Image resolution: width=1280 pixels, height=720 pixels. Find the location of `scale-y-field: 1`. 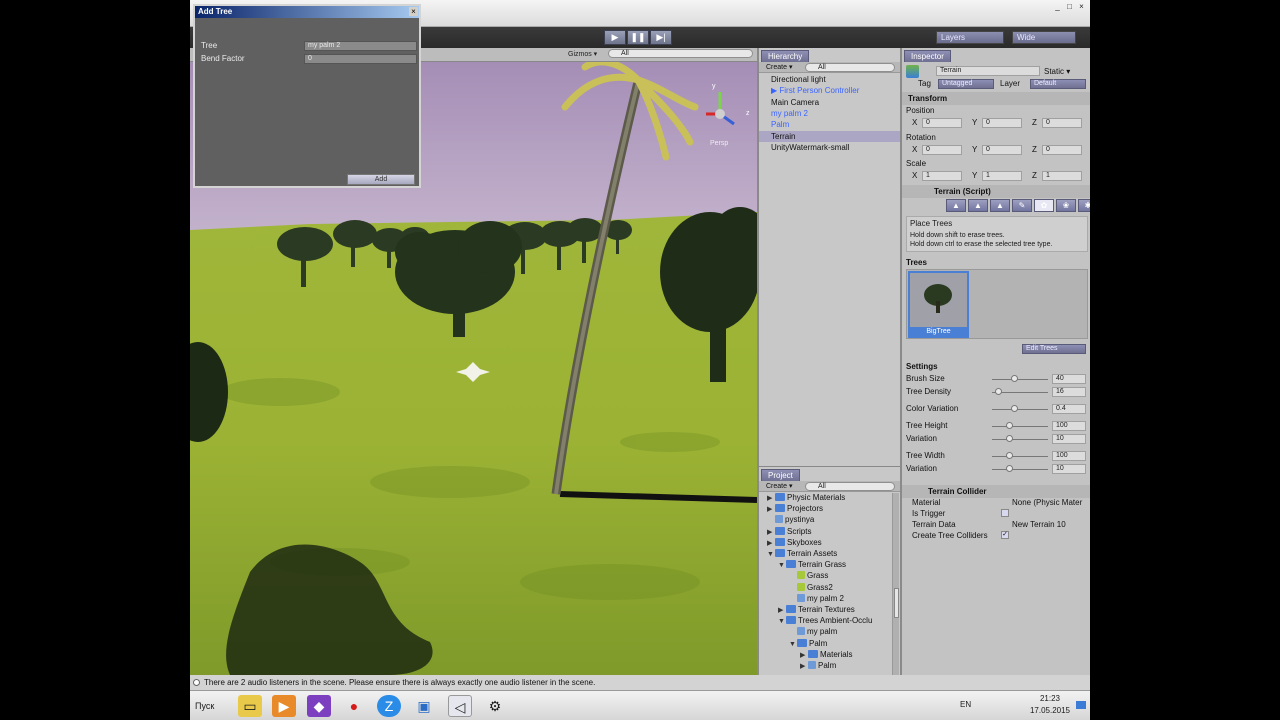

scale-y-field: 1 is located at coordinates (1002, 176).